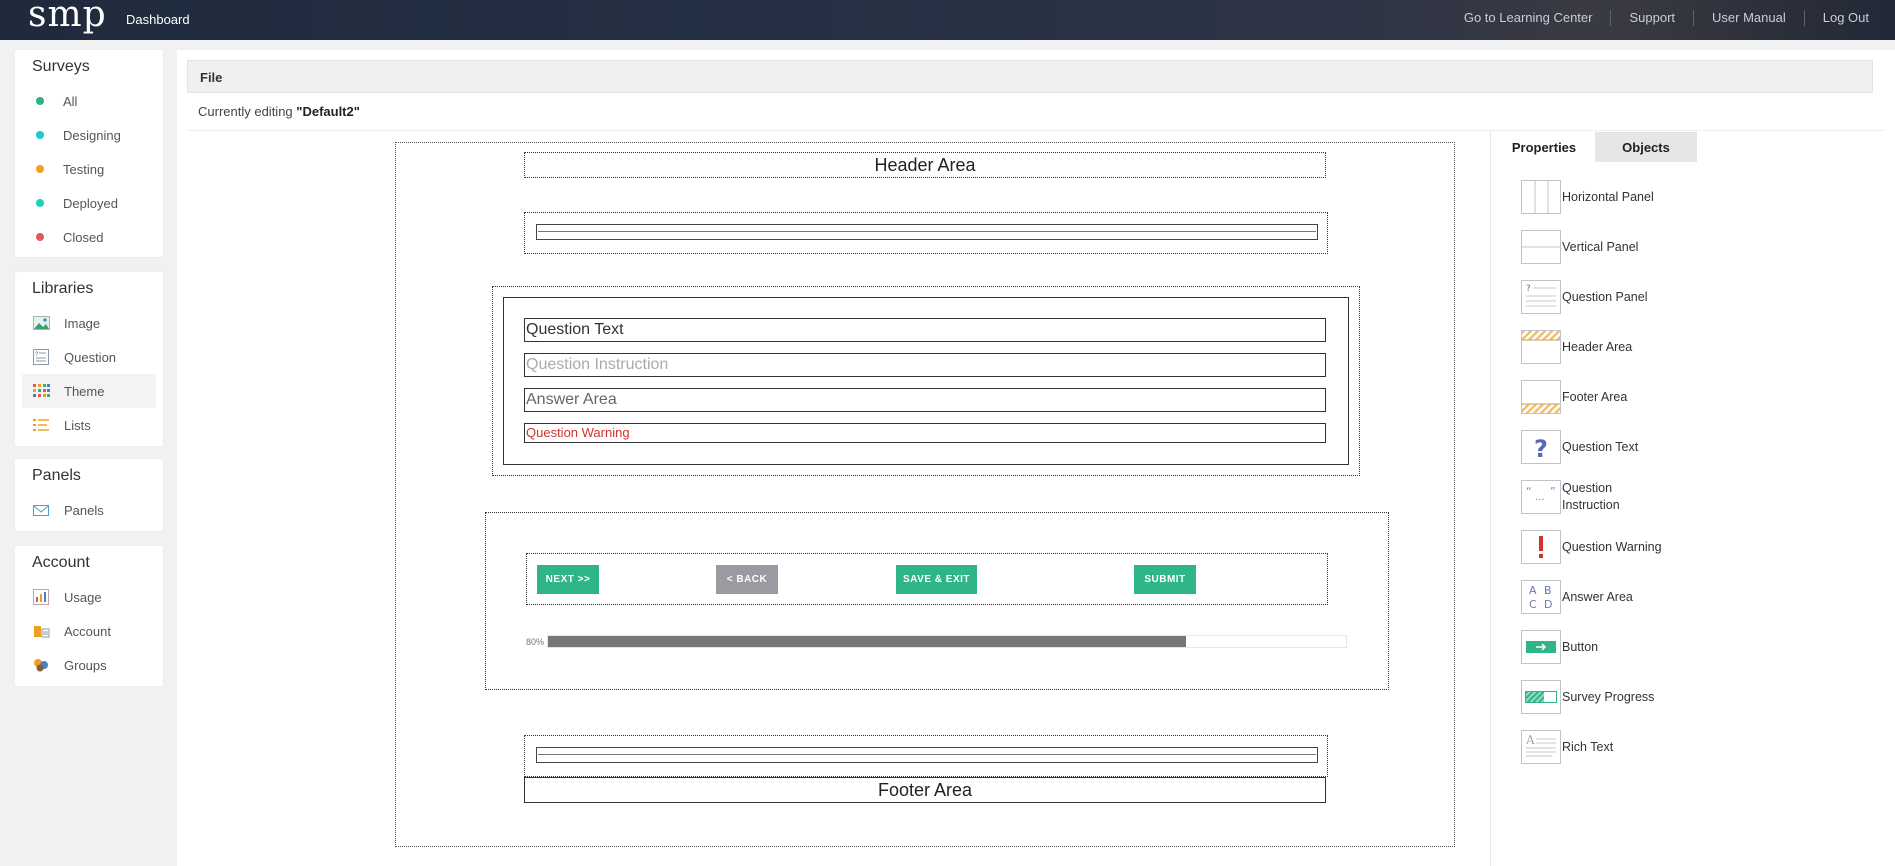 The width and height of the screenshot is (1895, 866). I want to click on library-image: Image, so click(89, 323).